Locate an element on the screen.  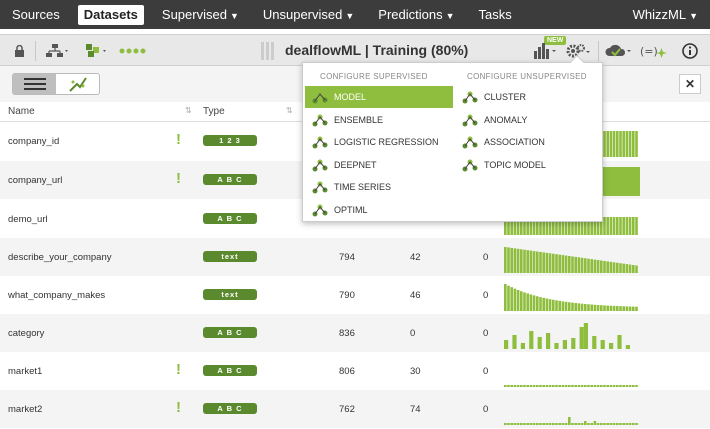
table-row: describe_your_company text 794 42 0 is located at coordinates (355, 257).